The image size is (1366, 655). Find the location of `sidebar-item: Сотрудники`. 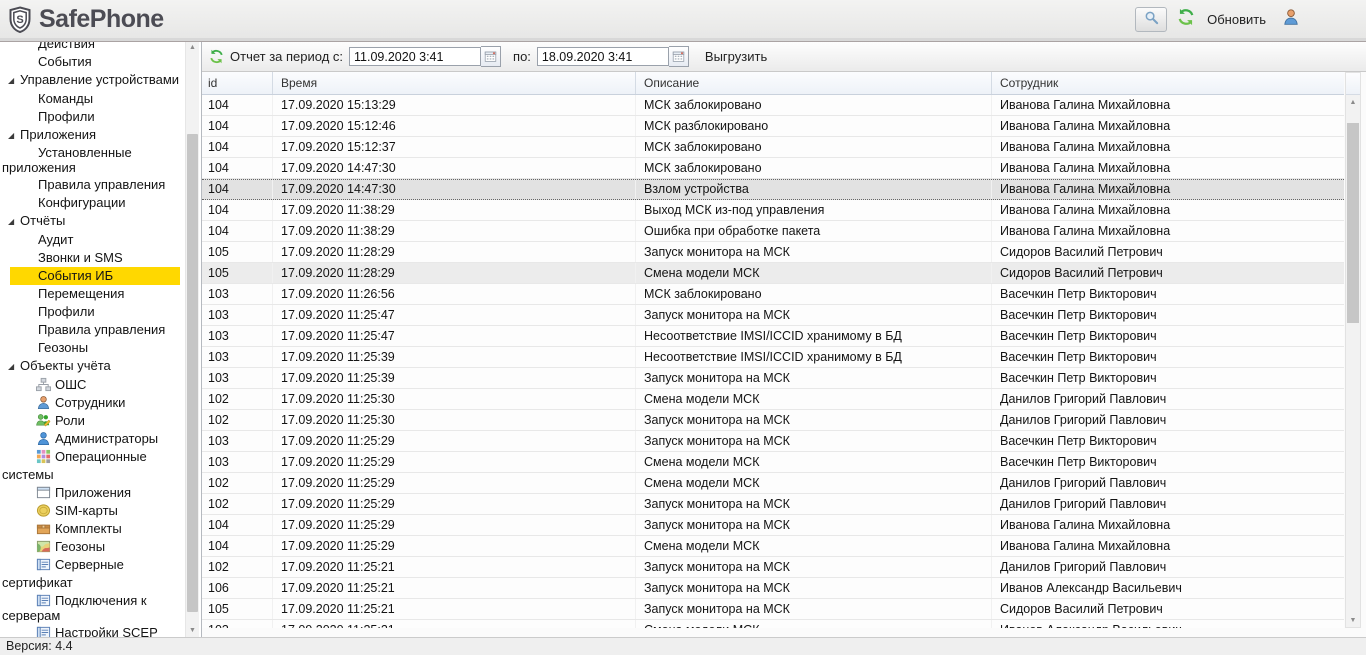

sidebar-item: Сотрудники is located at coordinates (91, 403).